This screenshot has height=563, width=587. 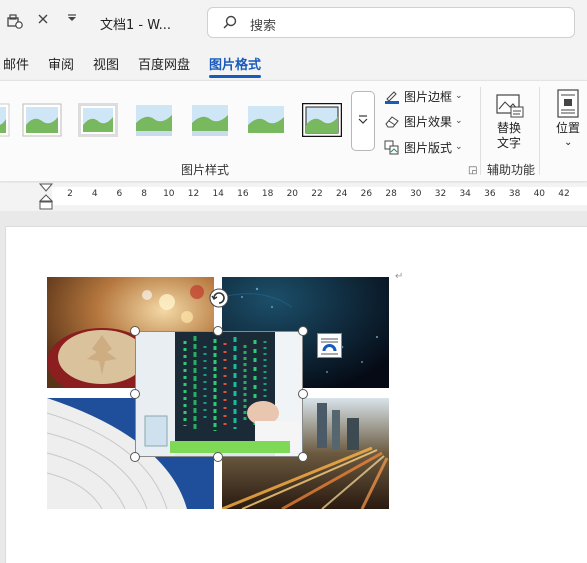 I want to click on ruler-number: 18, so click(x=267, y=194).